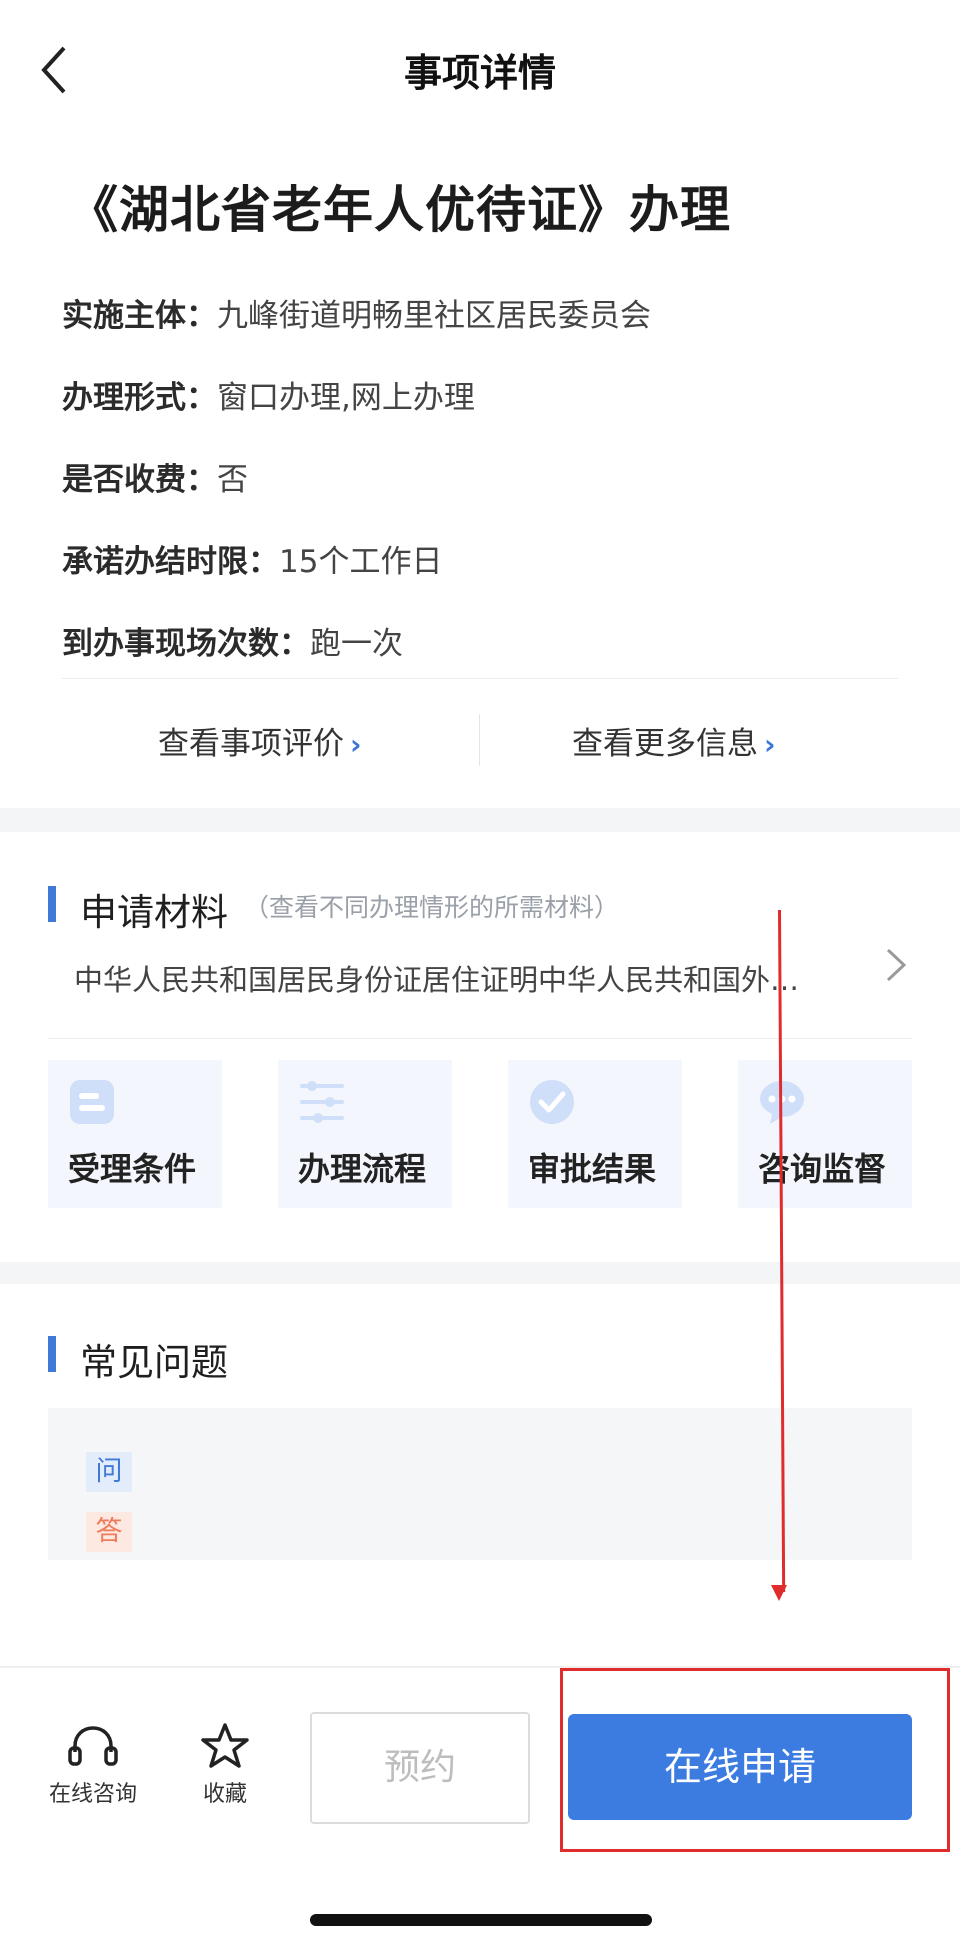 This screenshot has width=960, height=1943. What do you see at coordinates (92, 1102) in the screenshot?
I see `conditions-icon` at bounding box center [92, 1102].